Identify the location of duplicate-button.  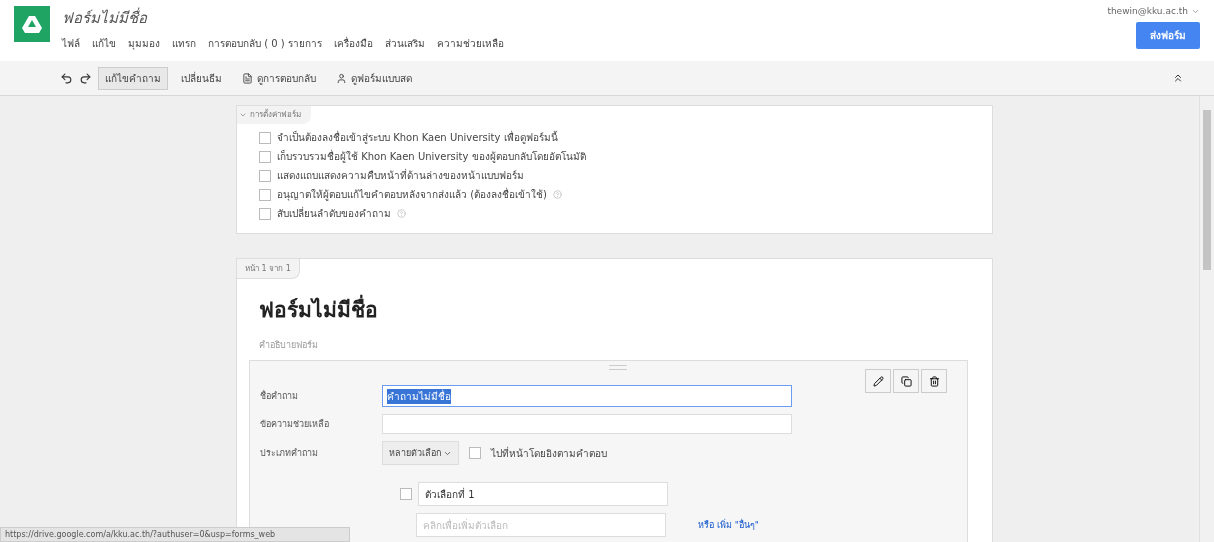
(906, 381).